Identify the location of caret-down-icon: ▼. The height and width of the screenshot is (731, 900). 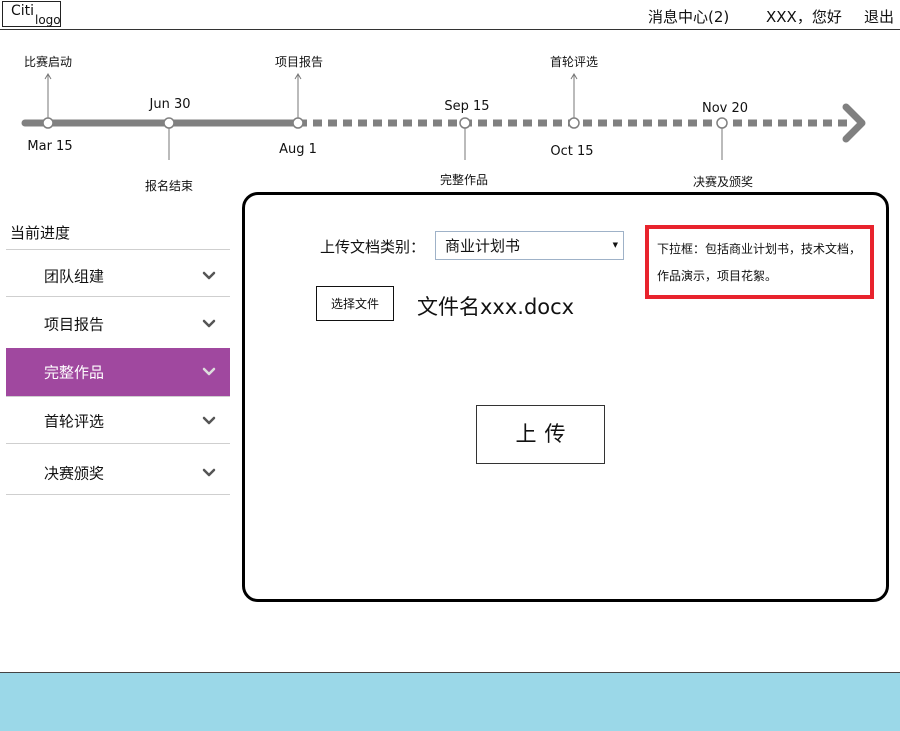
(615, 245).